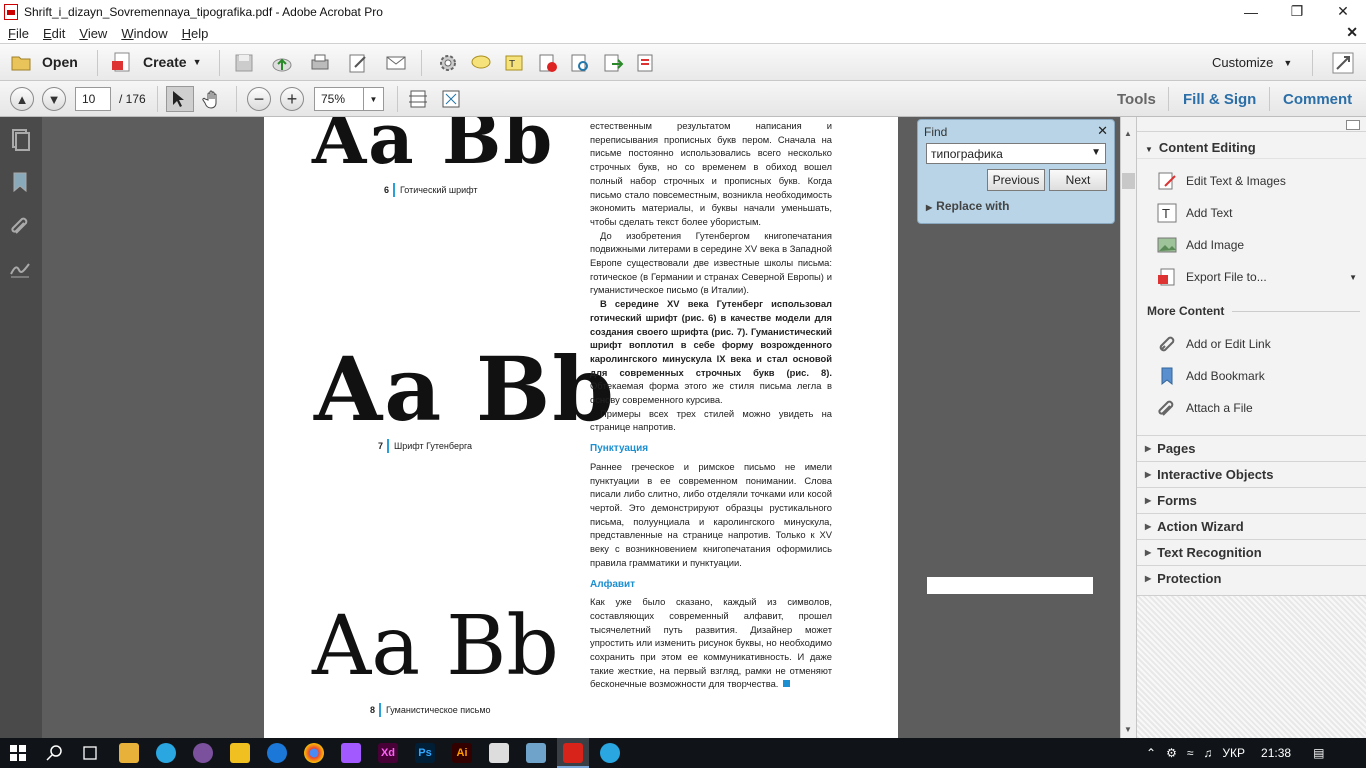  Describe the element at coordinates (1353, 125) in the screenshot. I see `panel-options-icon` at that location.